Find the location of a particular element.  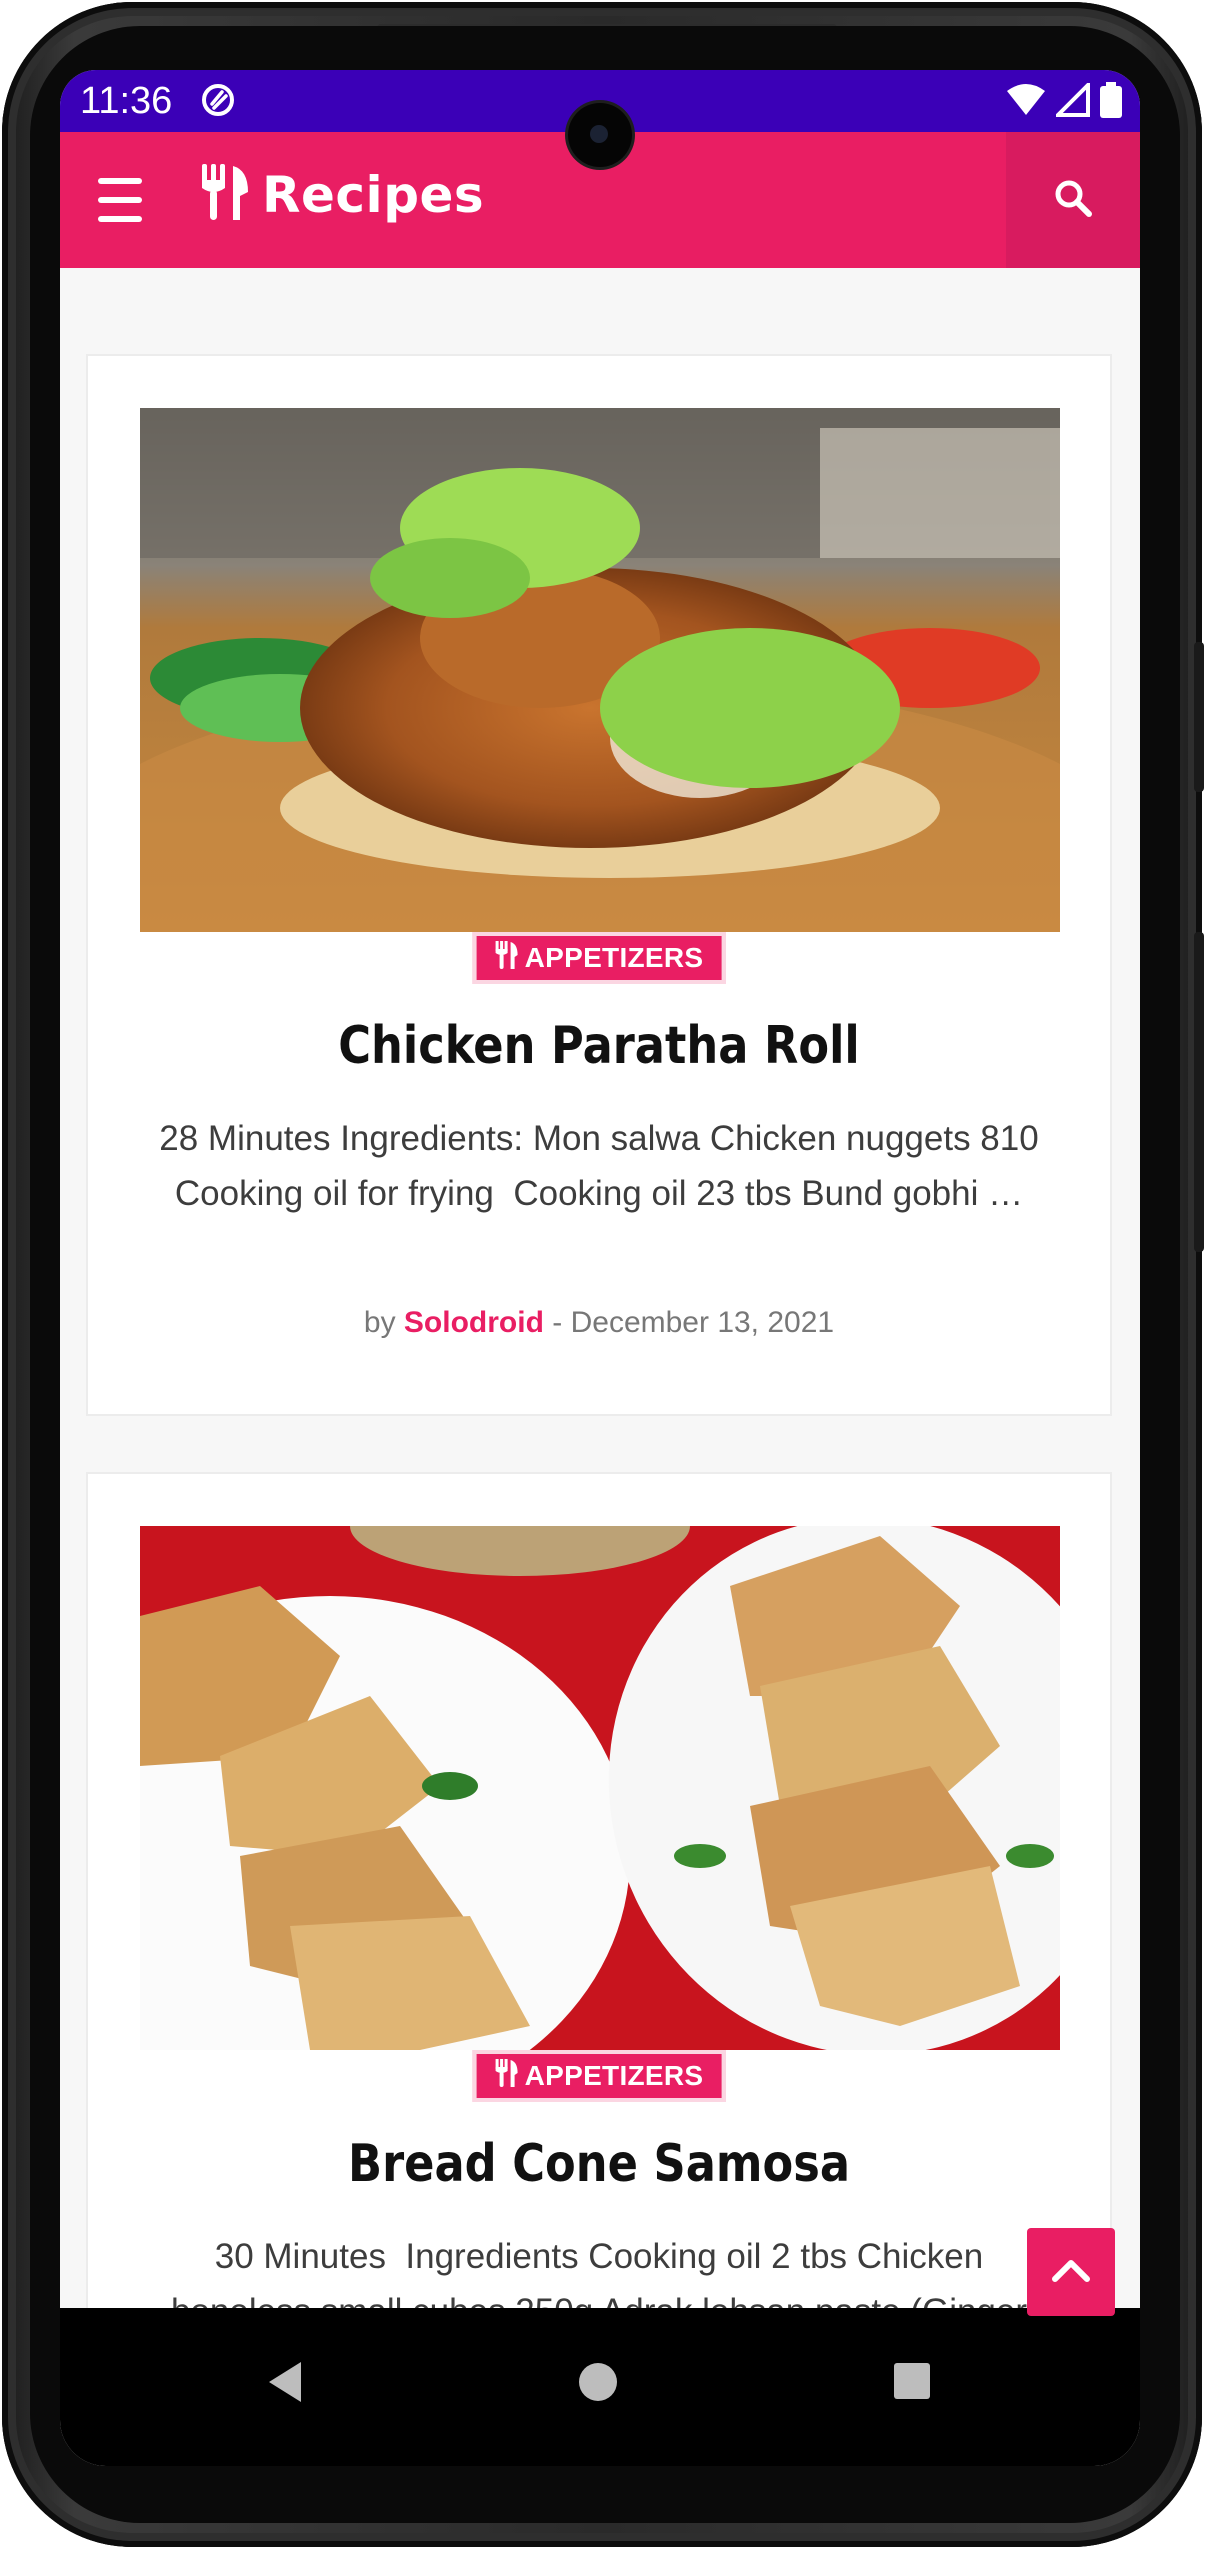

chevron-up-icon is located at coordinates (1071, 2272).